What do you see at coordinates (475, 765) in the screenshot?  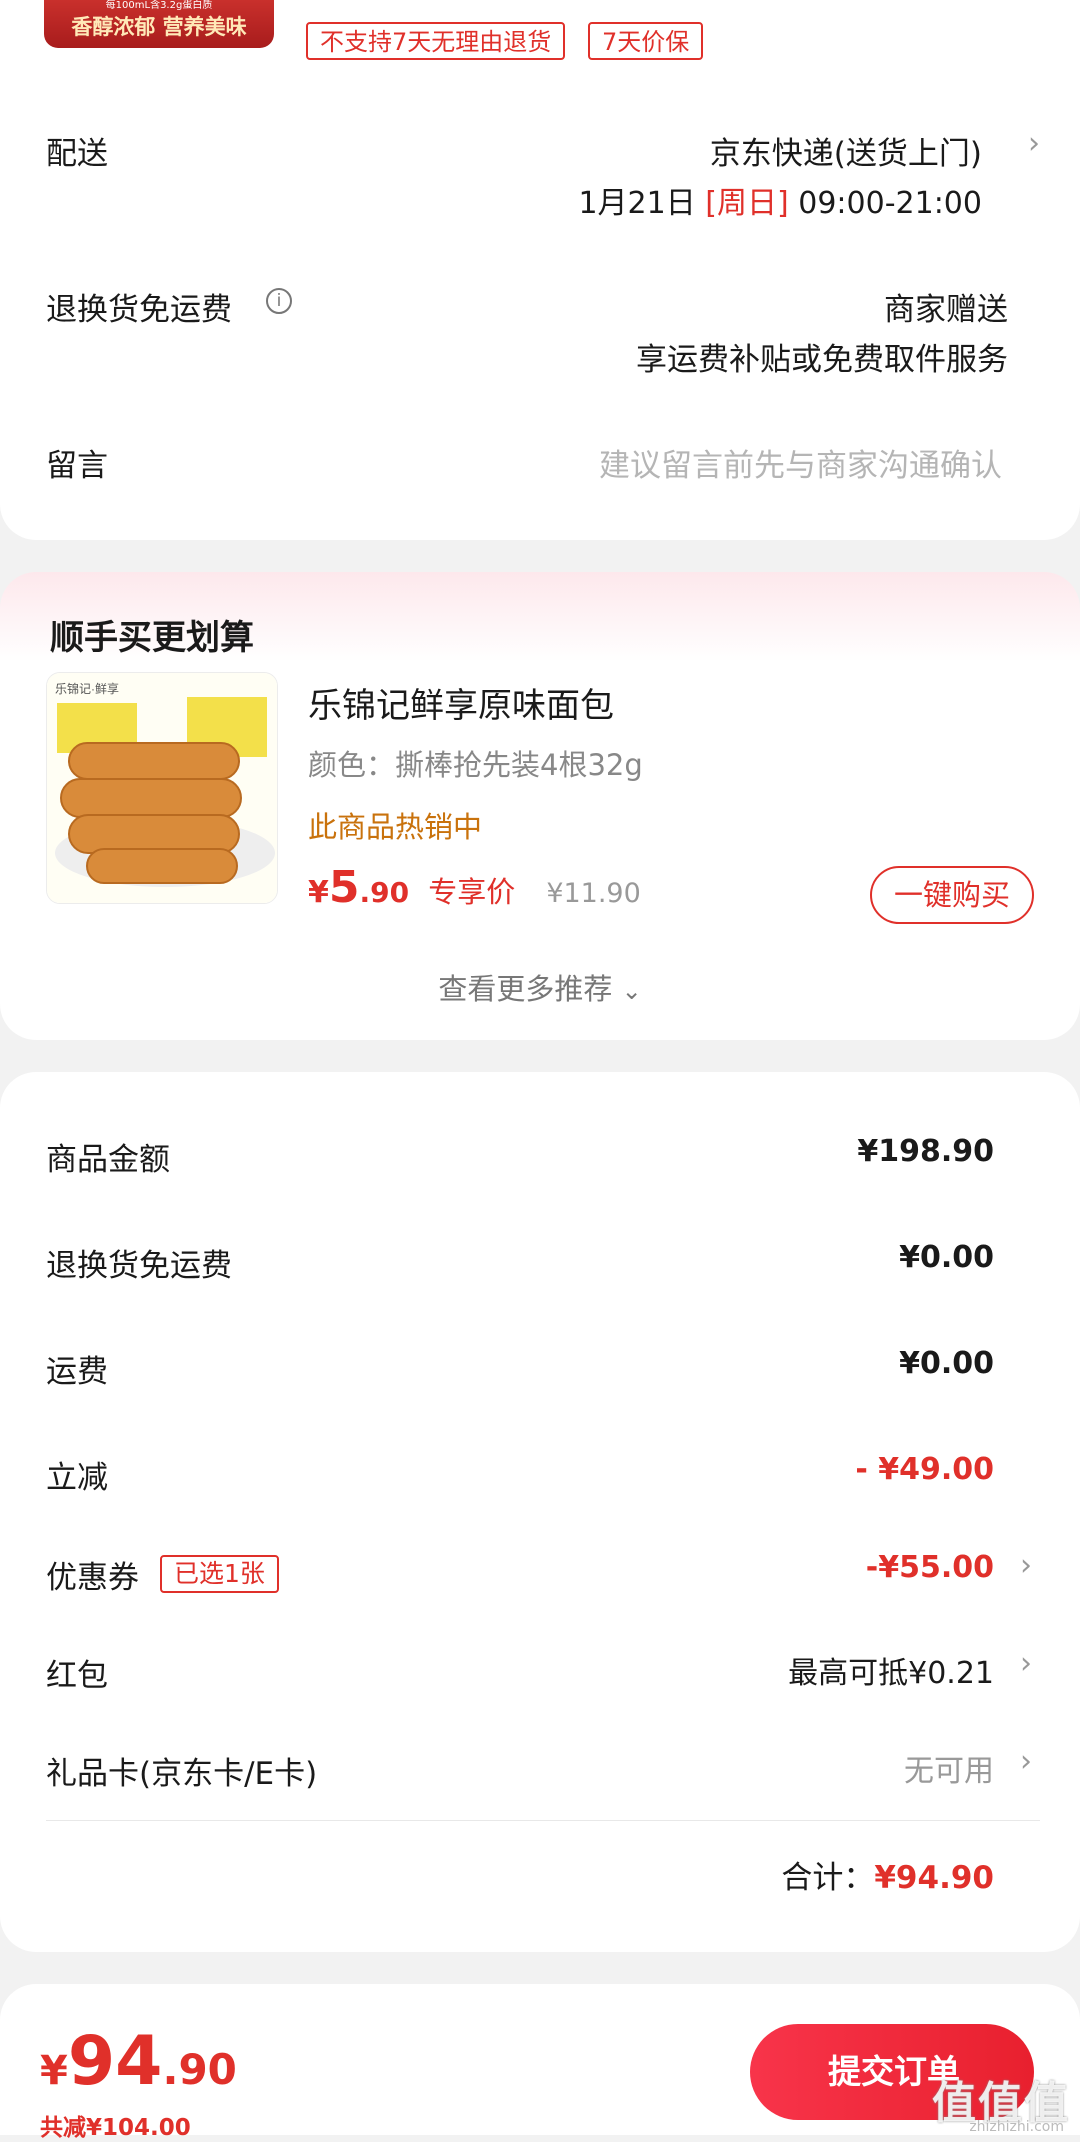 I see `recommend-product-spec: 颜色：撕棒抢先装4根32g` at bounding box center [475, 765].